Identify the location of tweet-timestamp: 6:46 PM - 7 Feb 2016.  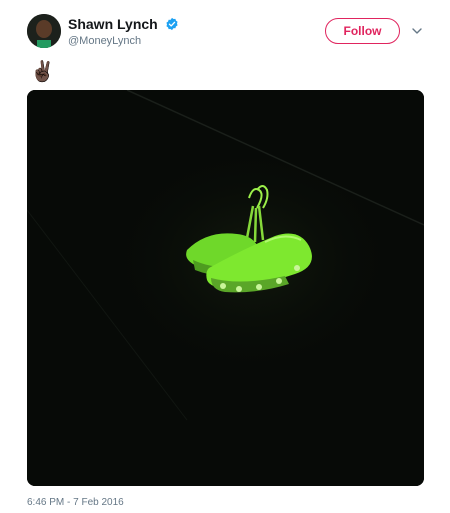
(75, 502).